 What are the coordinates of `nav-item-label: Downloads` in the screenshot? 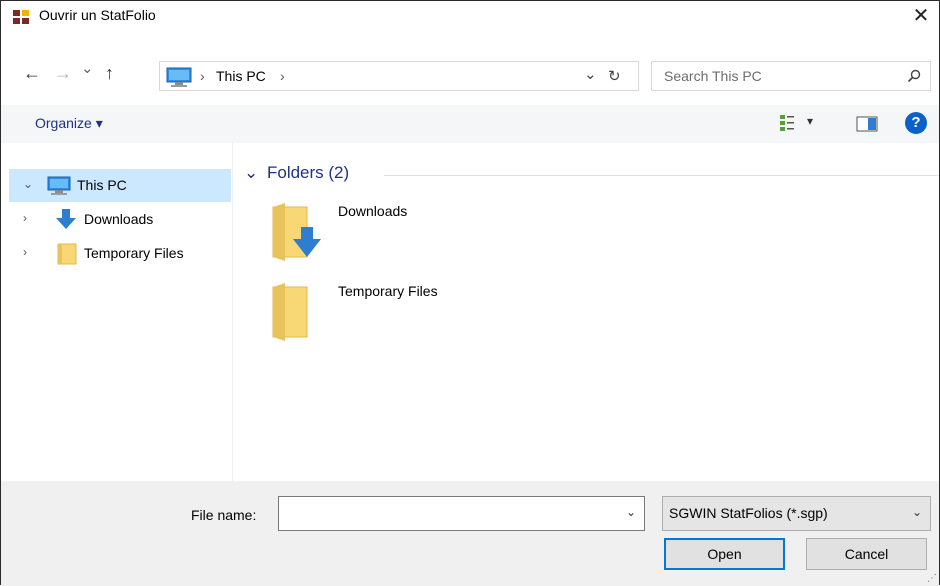 It's located at (119, 219).